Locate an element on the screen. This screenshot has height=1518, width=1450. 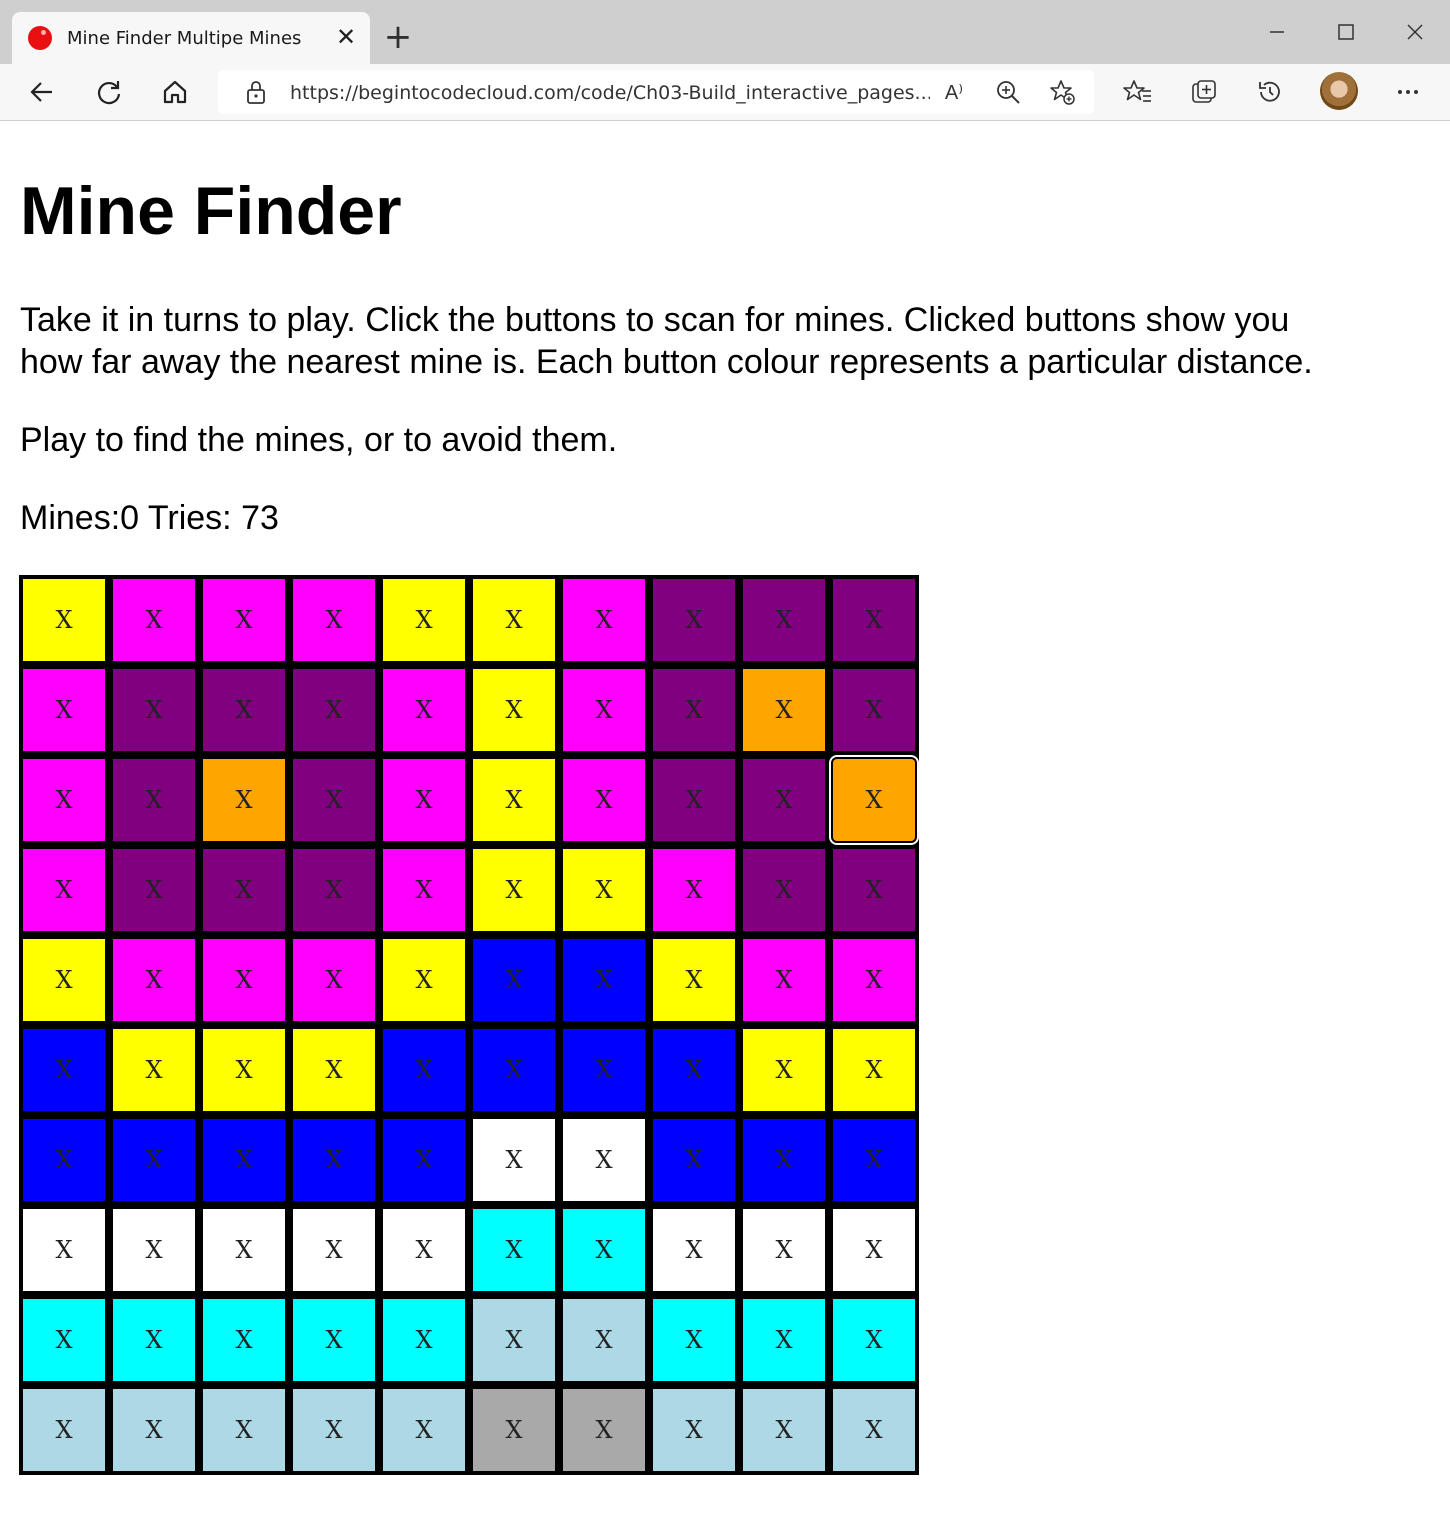
refresh-icon is located at coordinates (109, 92).